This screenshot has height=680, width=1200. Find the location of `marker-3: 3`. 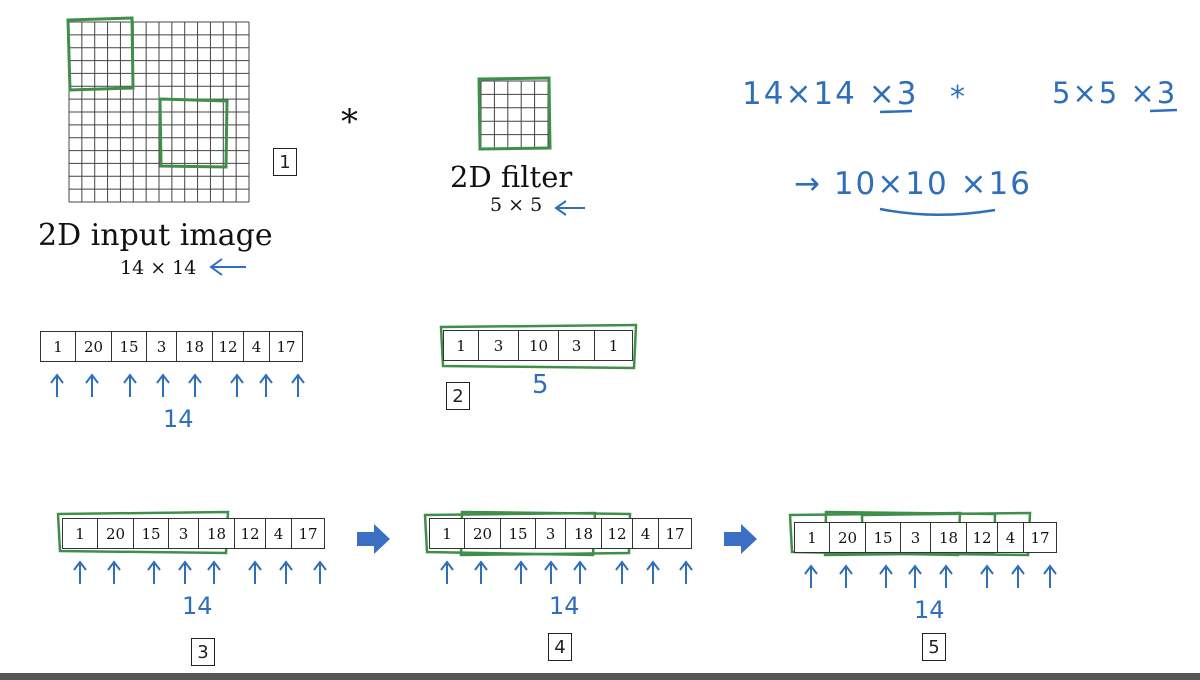

marker-3: 3 is located at coordinates (203, 652).